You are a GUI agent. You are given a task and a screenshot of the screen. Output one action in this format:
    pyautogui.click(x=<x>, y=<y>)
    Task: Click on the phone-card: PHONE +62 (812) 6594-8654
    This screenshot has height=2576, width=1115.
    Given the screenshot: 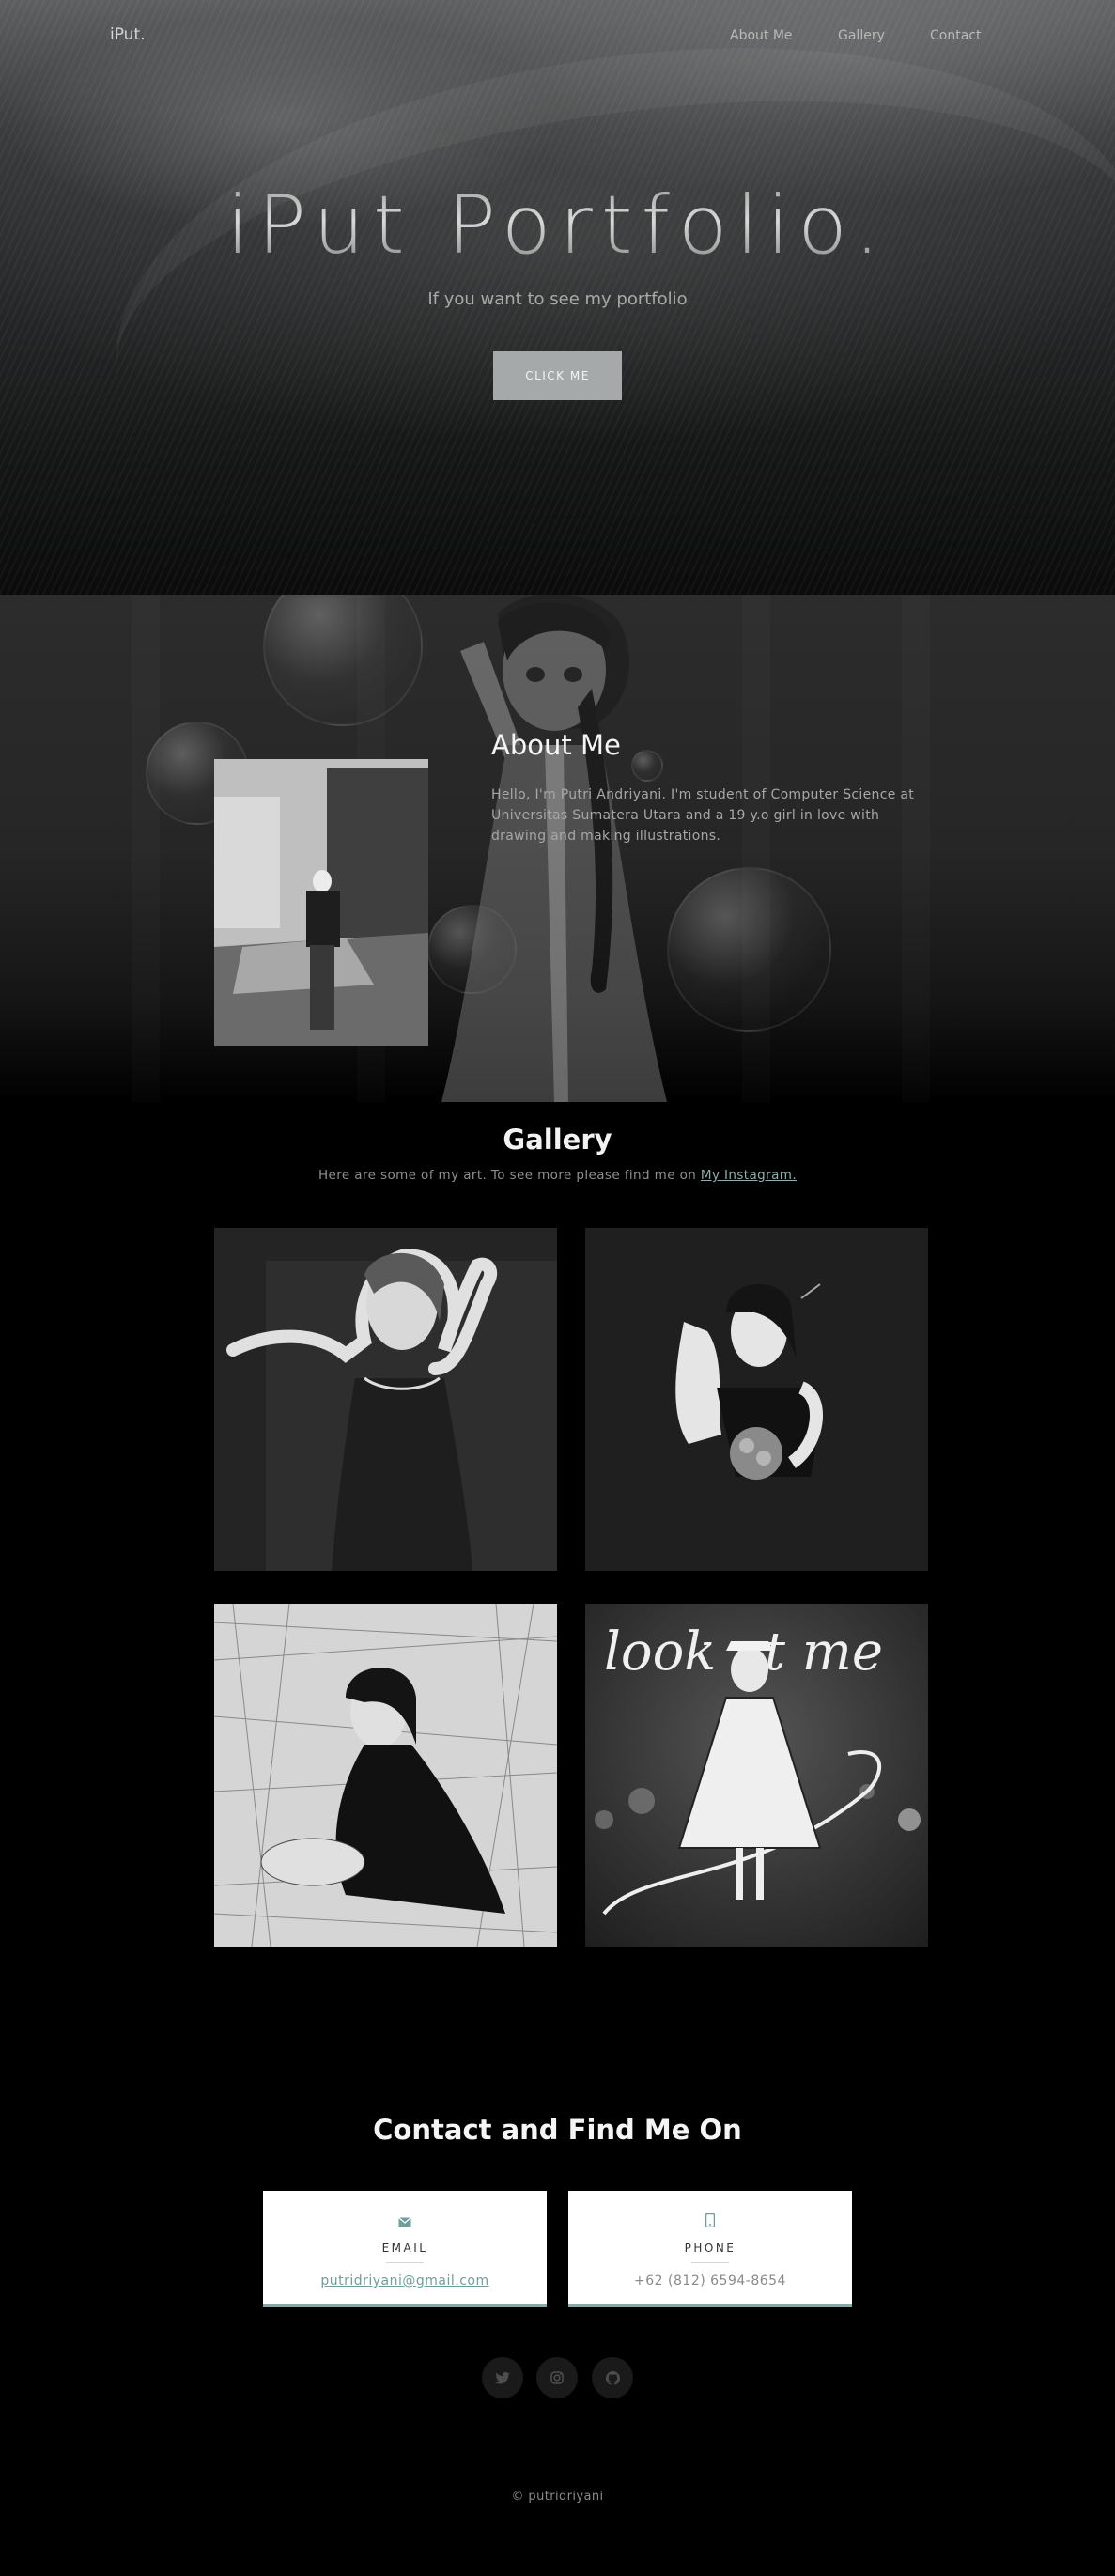 What is the action you would take?
    pyautogui.click(x=710, y=2249)
    